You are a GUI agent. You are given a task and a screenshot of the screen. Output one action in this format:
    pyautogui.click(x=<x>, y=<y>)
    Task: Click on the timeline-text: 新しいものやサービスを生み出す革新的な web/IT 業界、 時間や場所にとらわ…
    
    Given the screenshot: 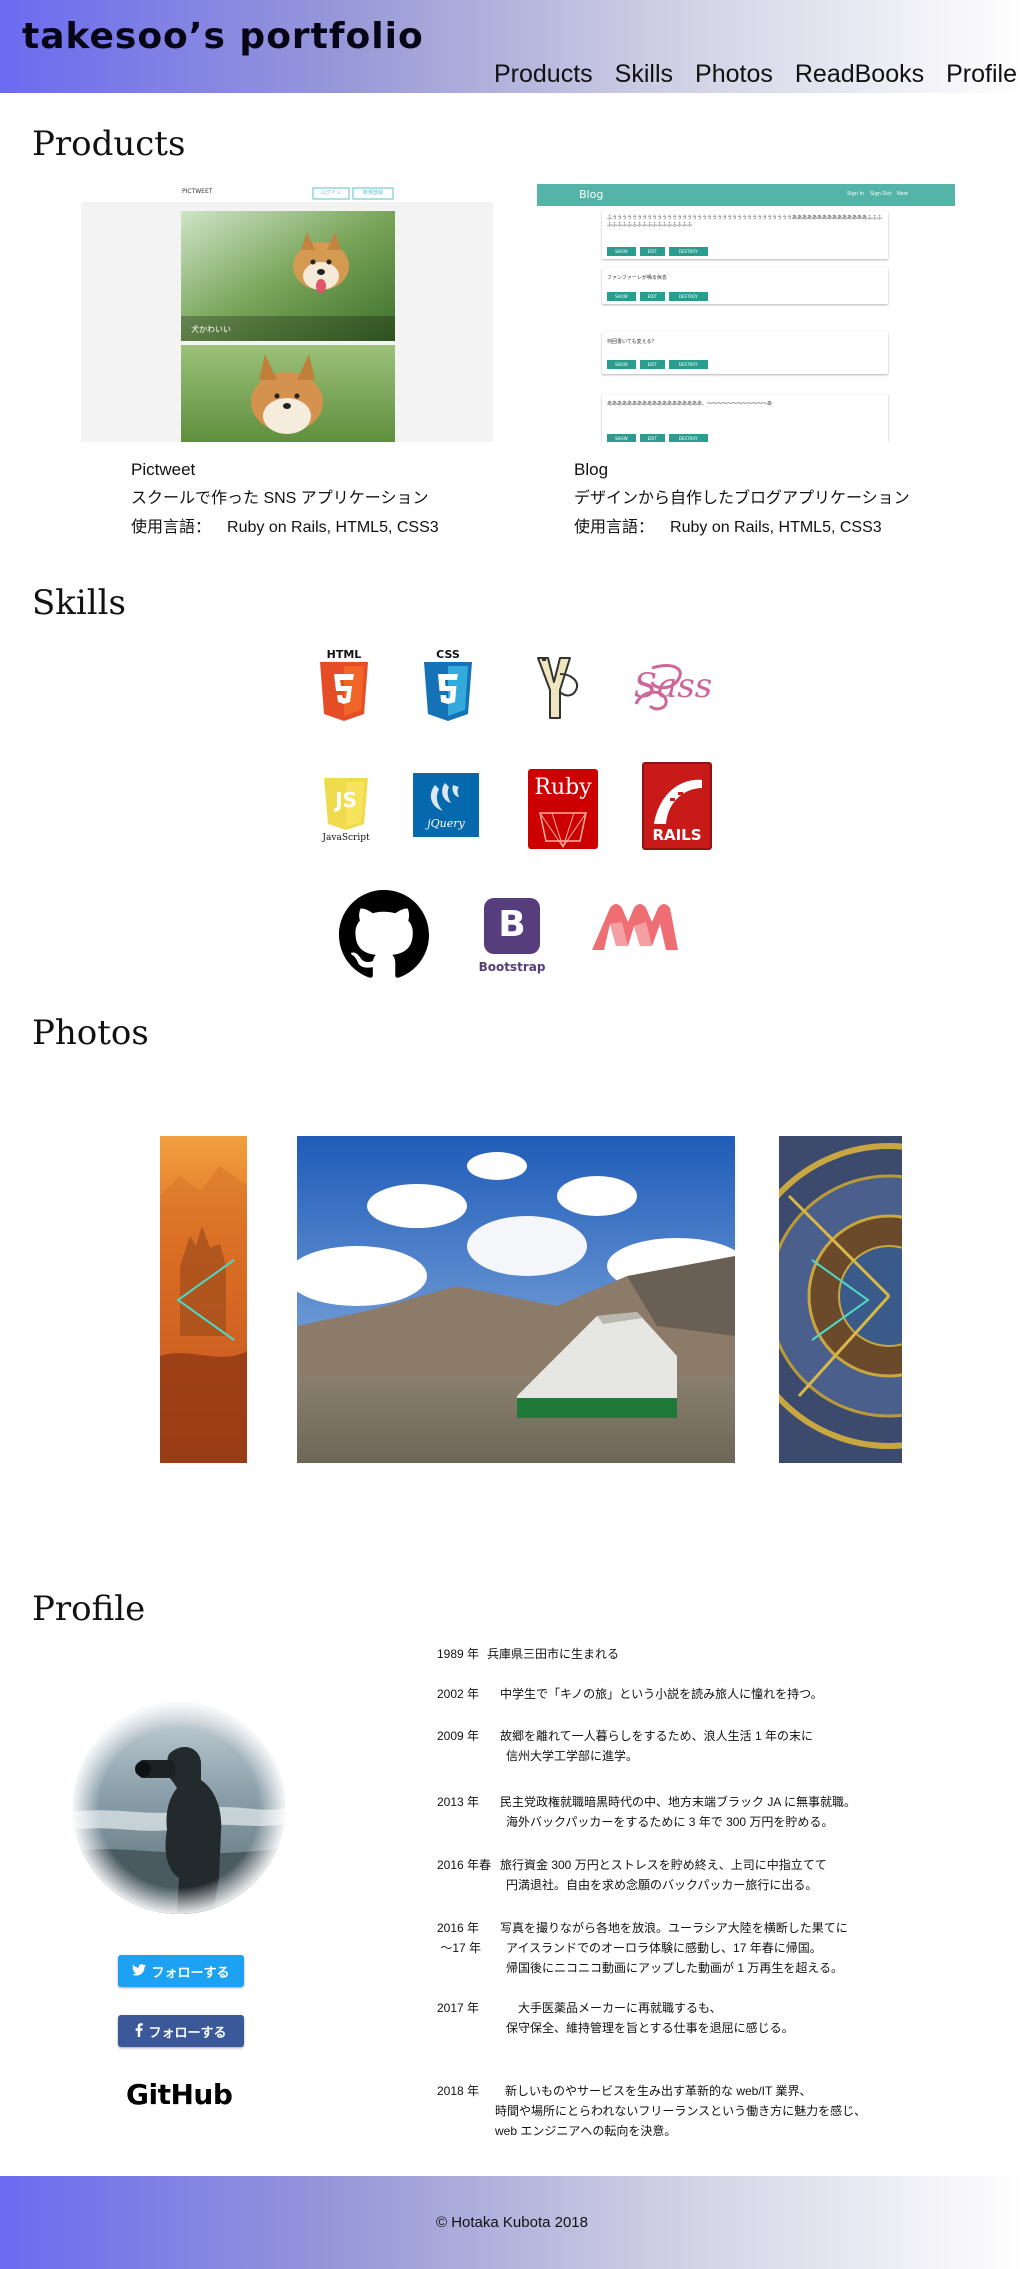 What is the action you would take?
    pyautogui.click(x=680, y=2111)
    